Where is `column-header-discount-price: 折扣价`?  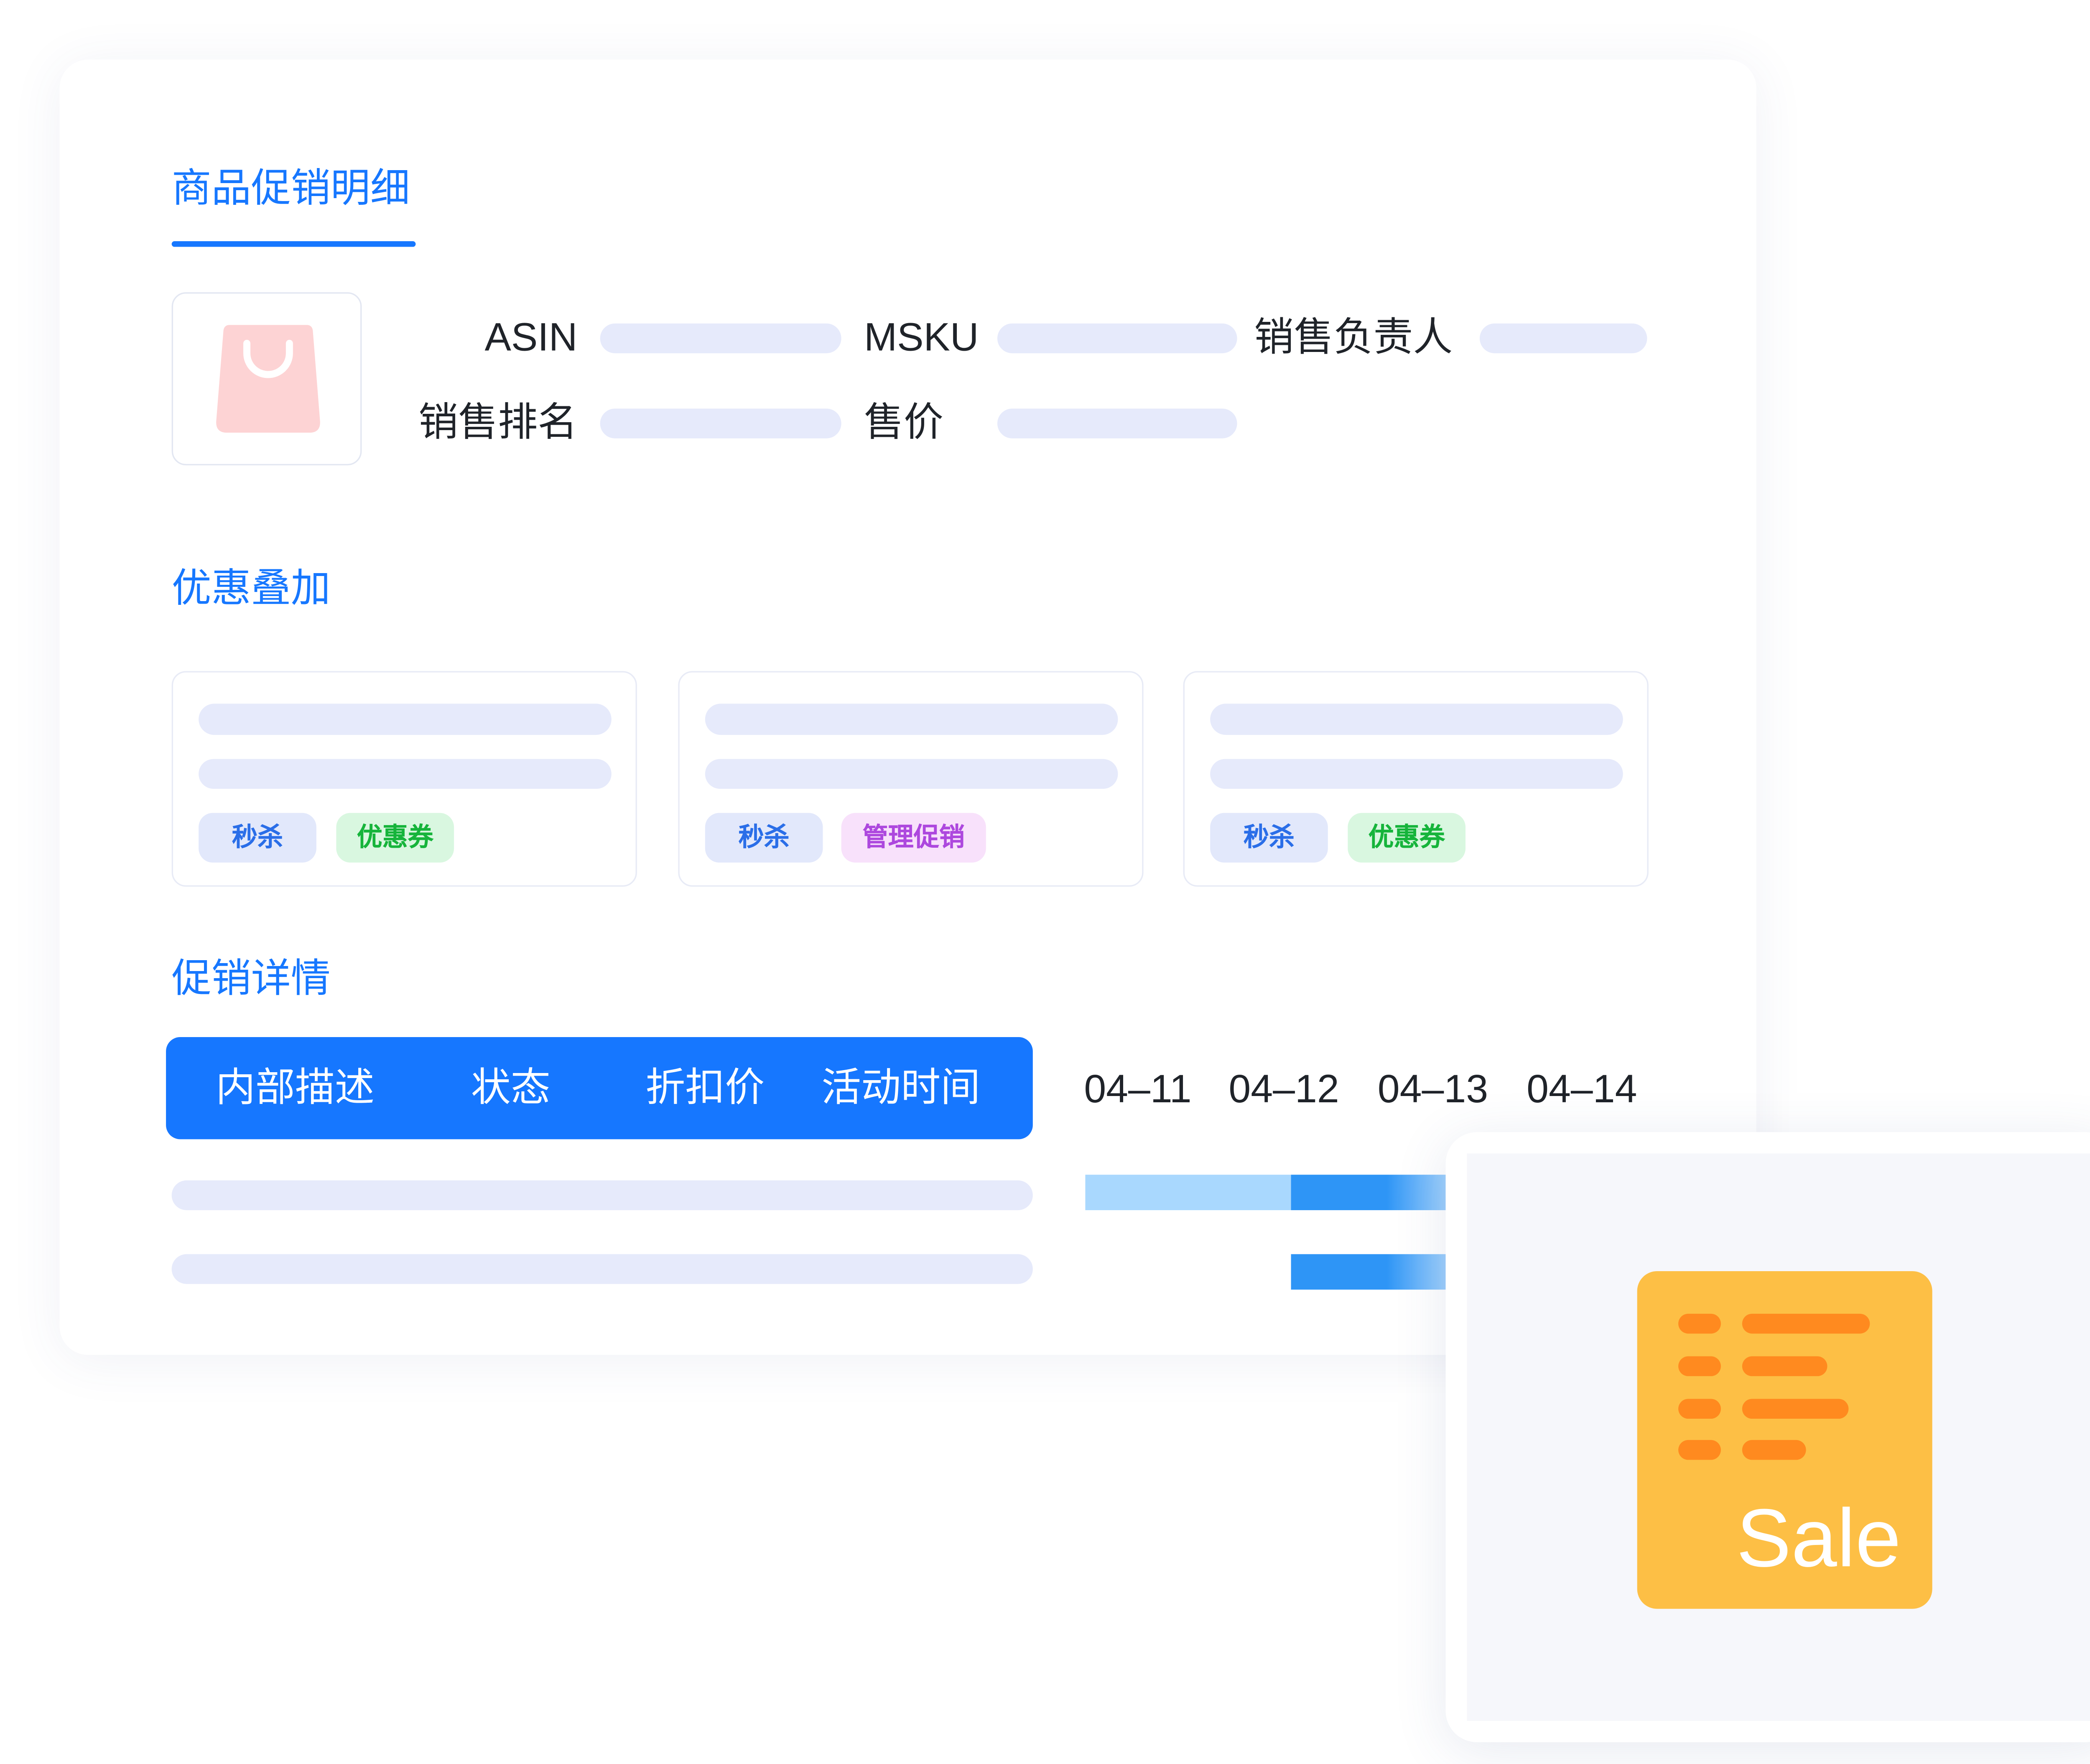 column-header-discount-price: 折扣价 is located at coordinates (705, 1087).